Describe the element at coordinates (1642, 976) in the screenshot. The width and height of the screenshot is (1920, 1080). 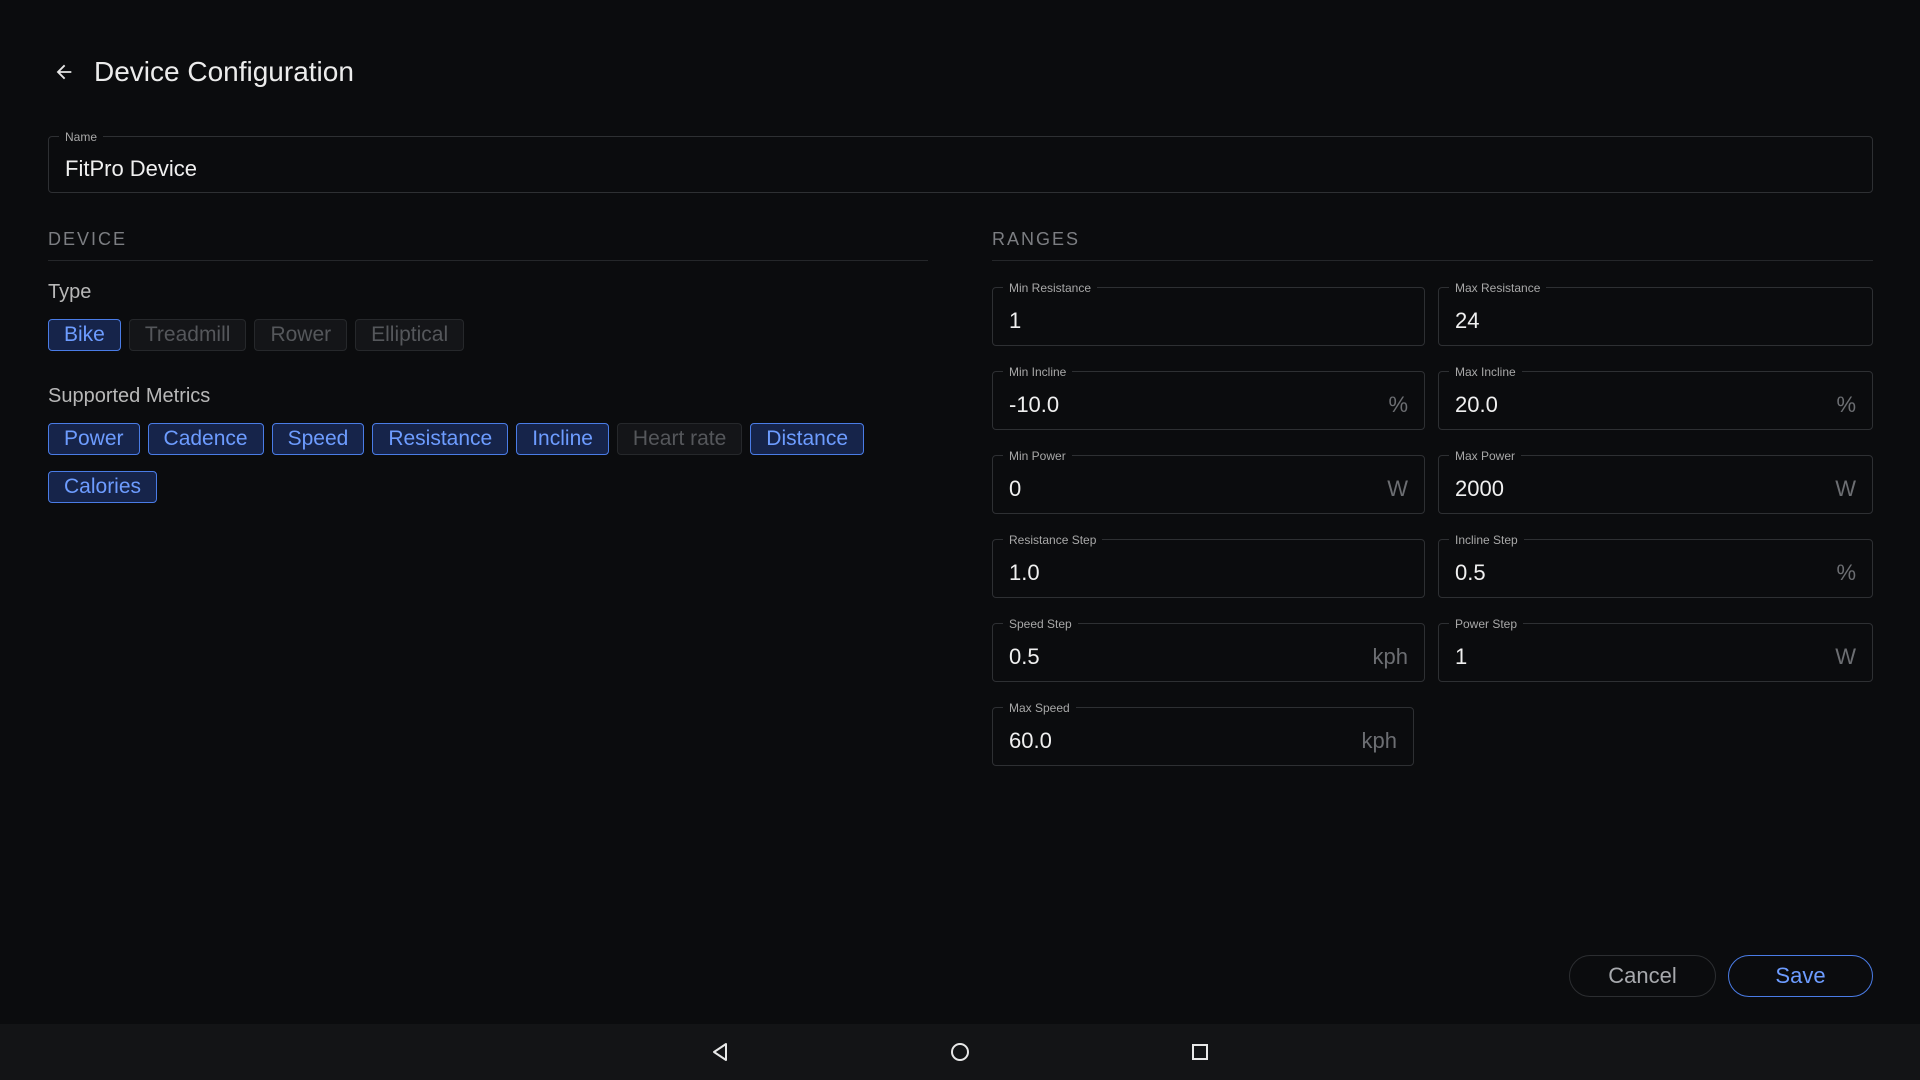
I see `cancel-button: Cancel` at that location.